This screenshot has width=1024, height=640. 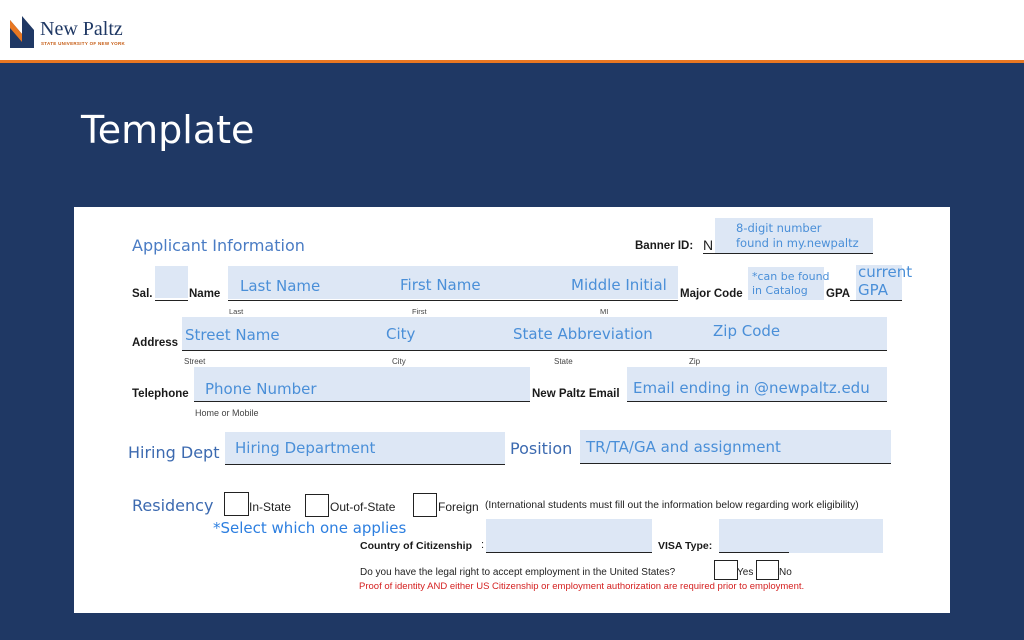 I want to click on position-hint: TR/TA/GA and assignment, so click(x=683, y=447).